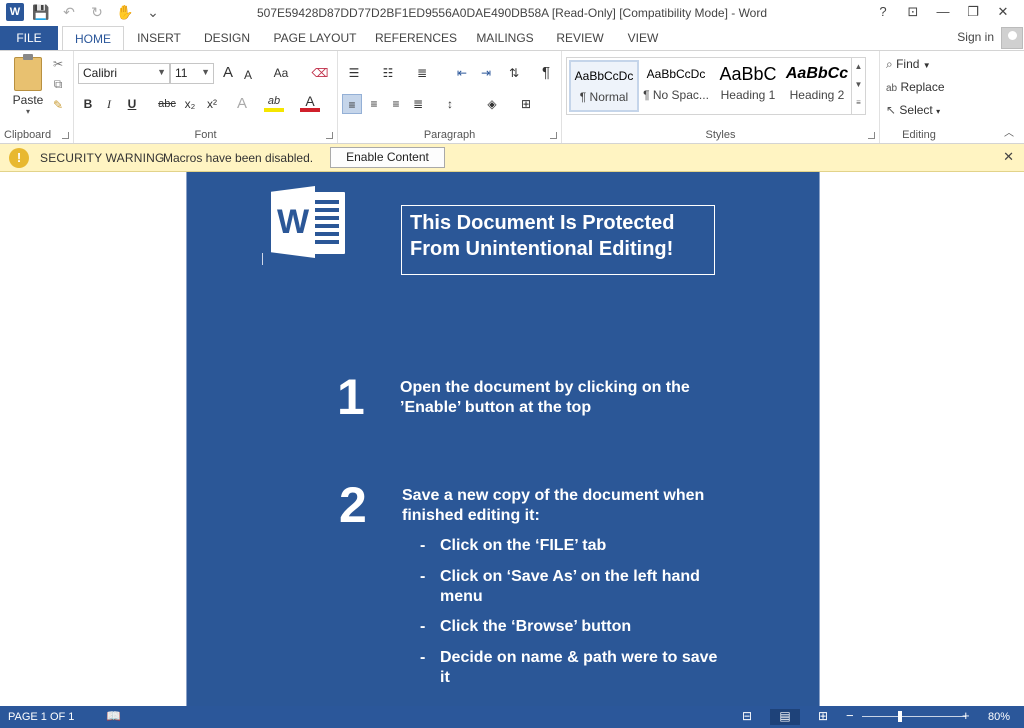  What do you see at coordinates (113, 716) in the screenshot?
I see `proofing-icon: 📖` at bounding box center [113, 716].